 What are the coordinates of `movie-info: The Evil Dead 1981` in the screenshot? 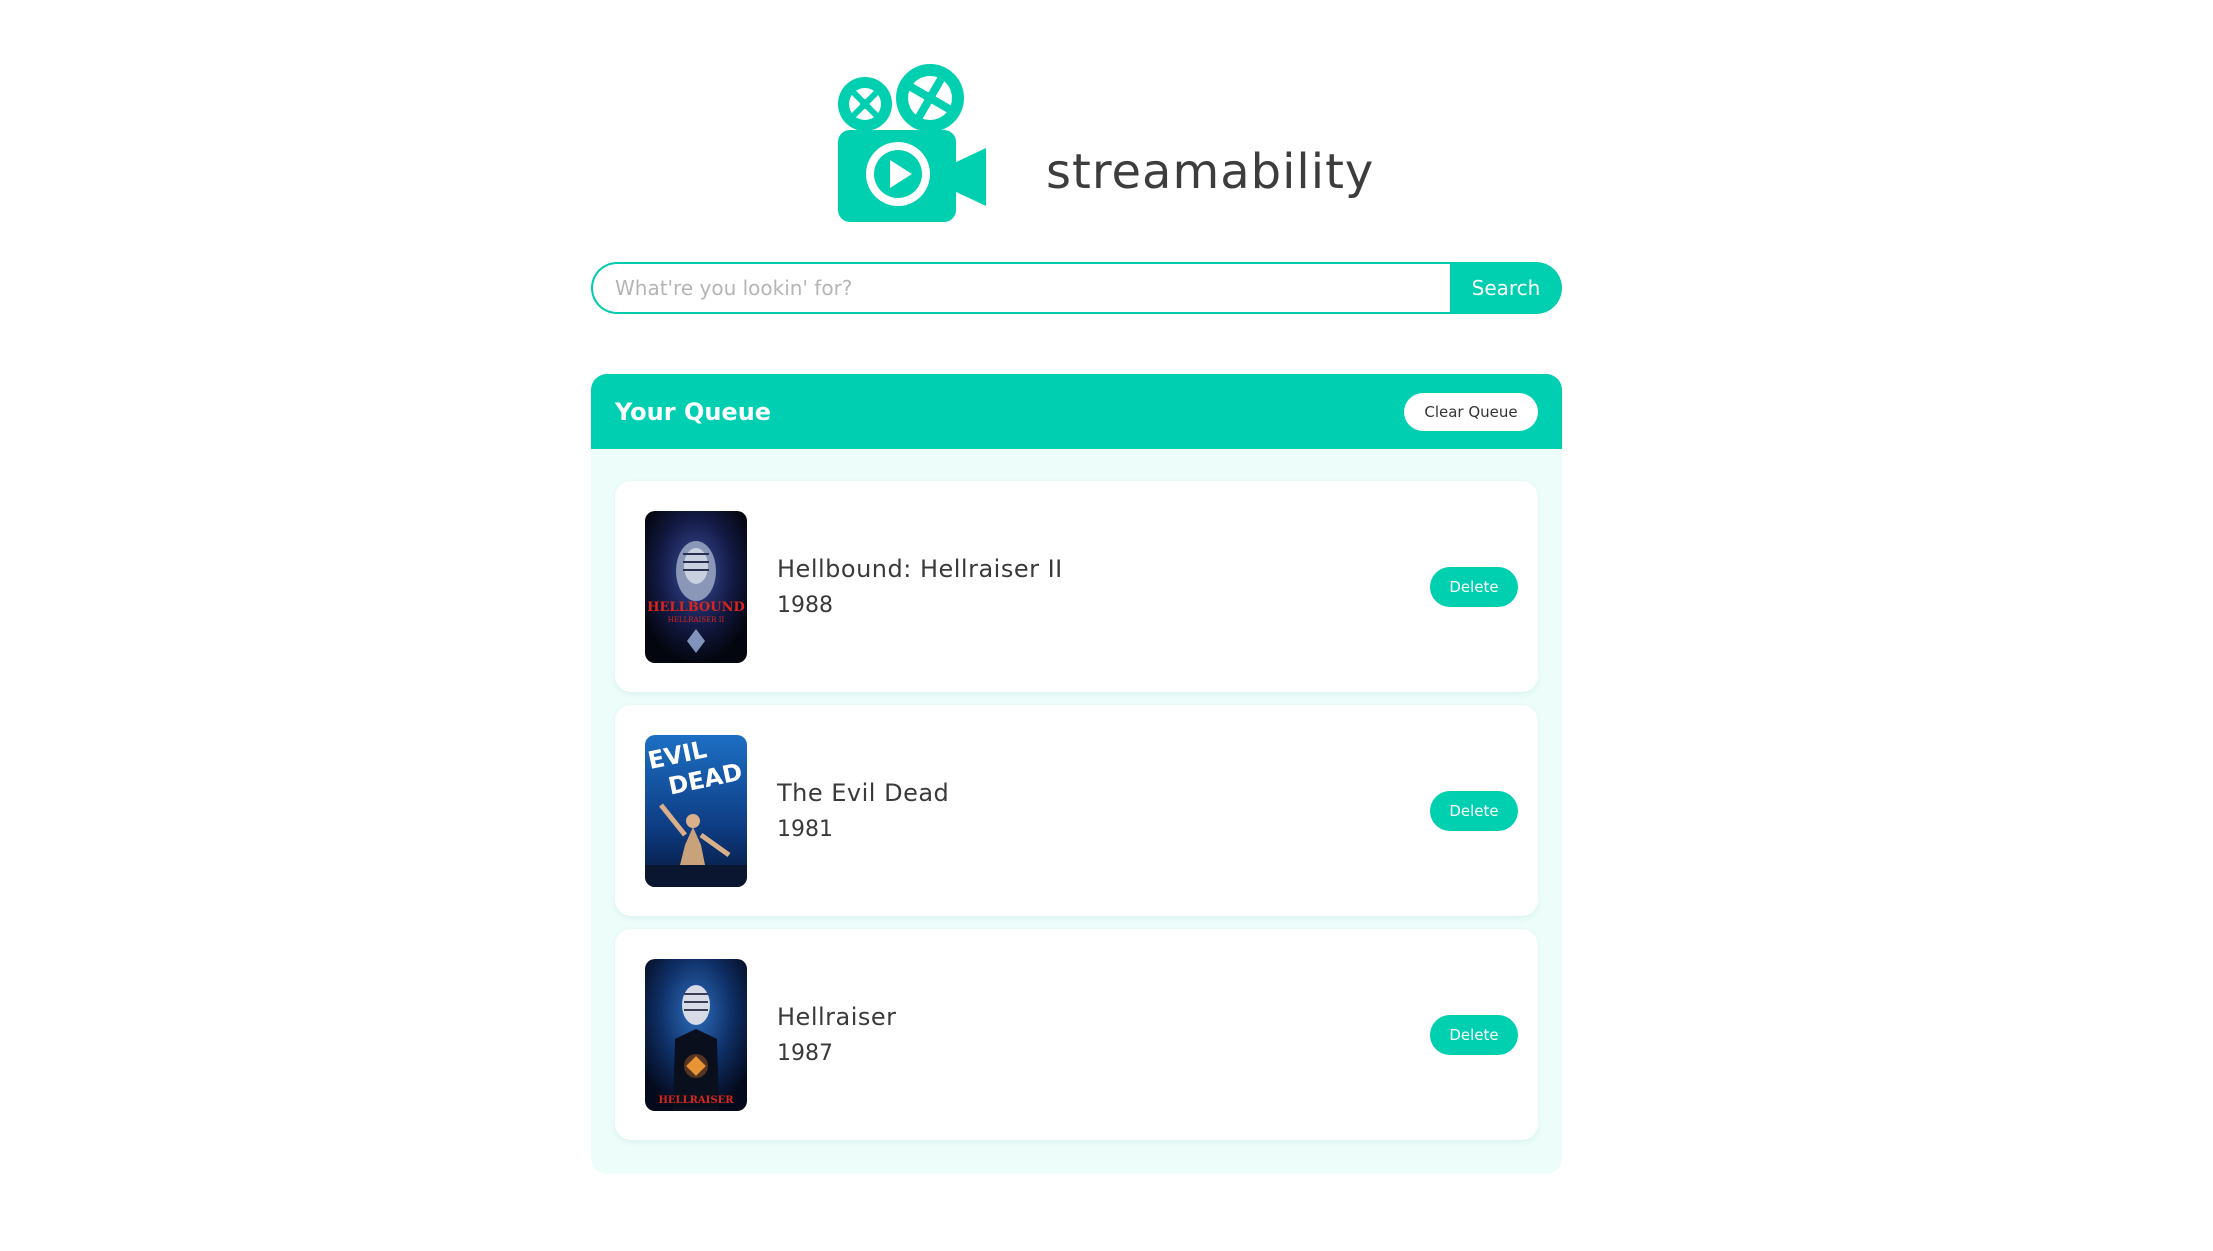 It's located at (863, 810).